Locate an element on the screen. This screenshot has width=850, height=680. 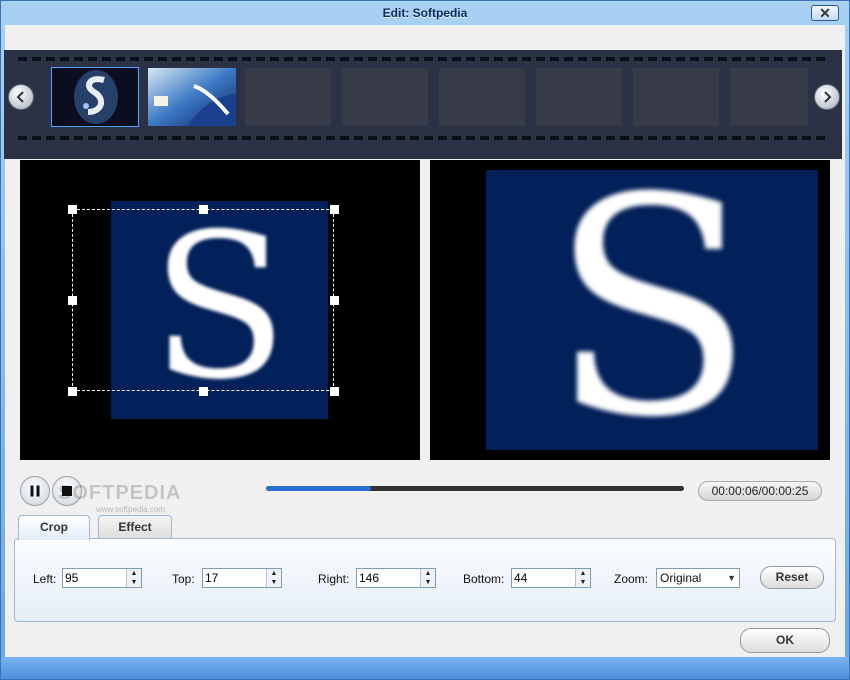
window-title: Edit: Softpedia is located at coordinates (425, 13).